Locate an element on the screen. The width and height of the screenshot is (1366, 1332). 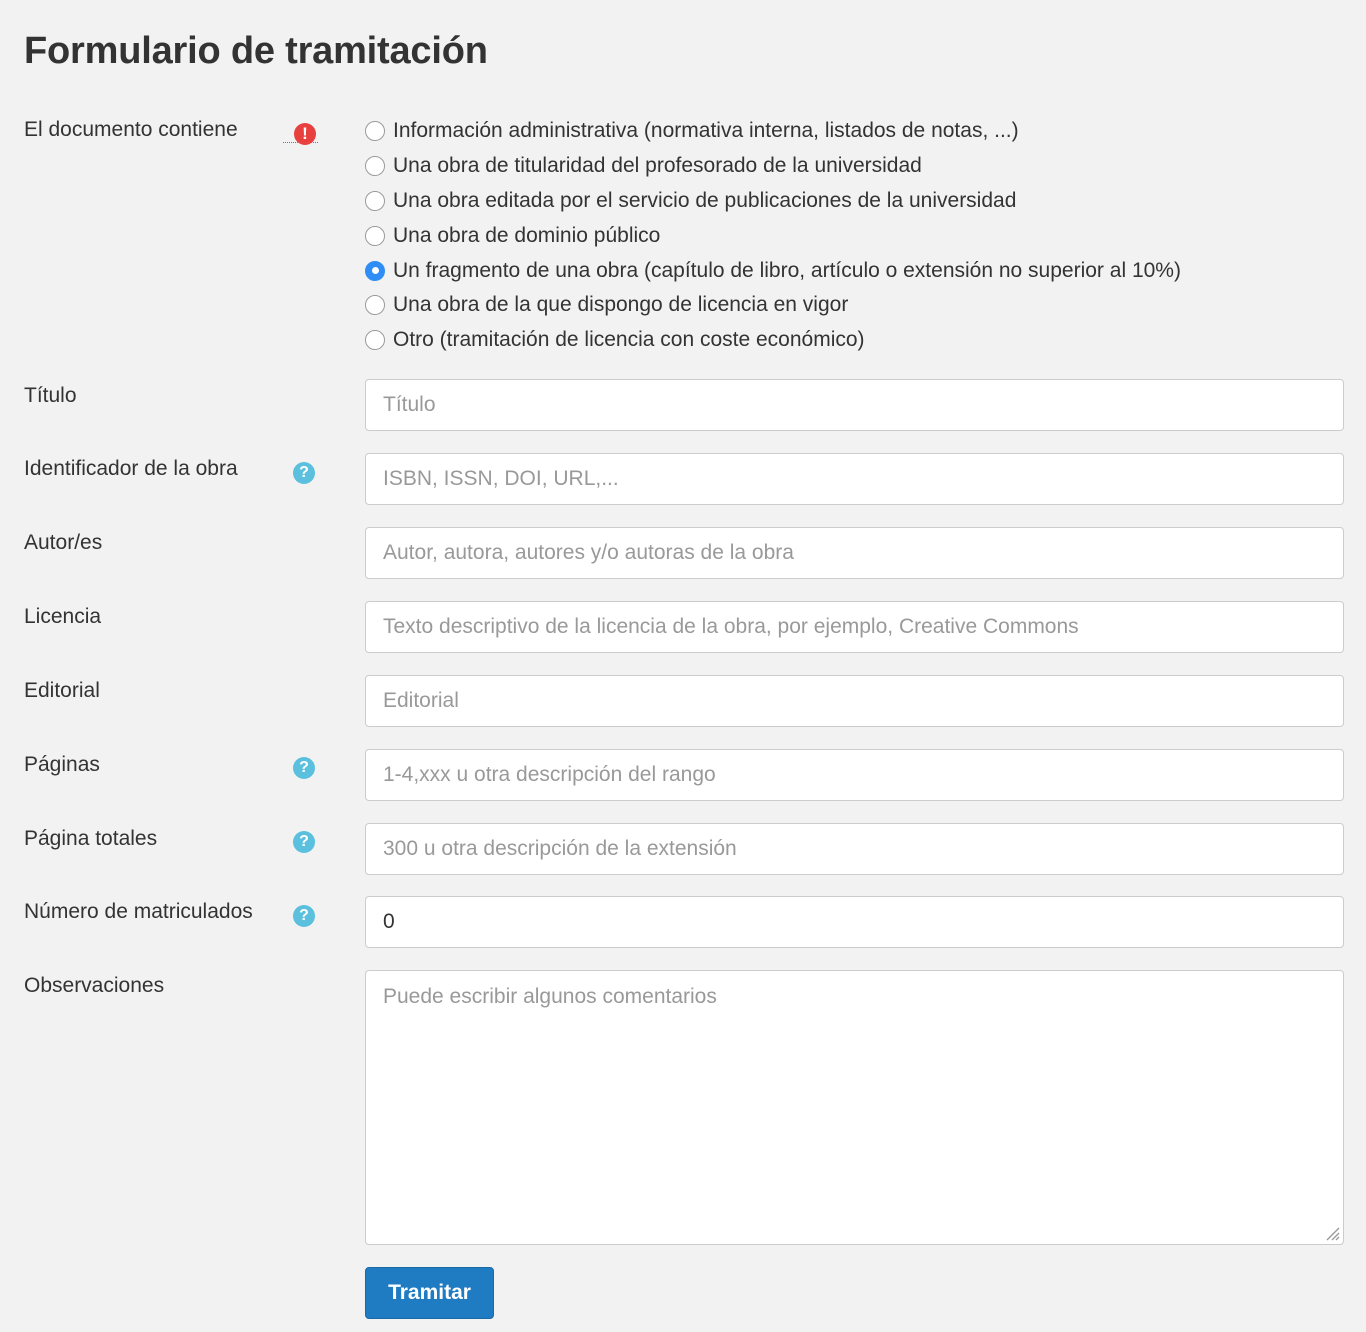
licencia-label: Licencia is located at coordinates (63, 616).